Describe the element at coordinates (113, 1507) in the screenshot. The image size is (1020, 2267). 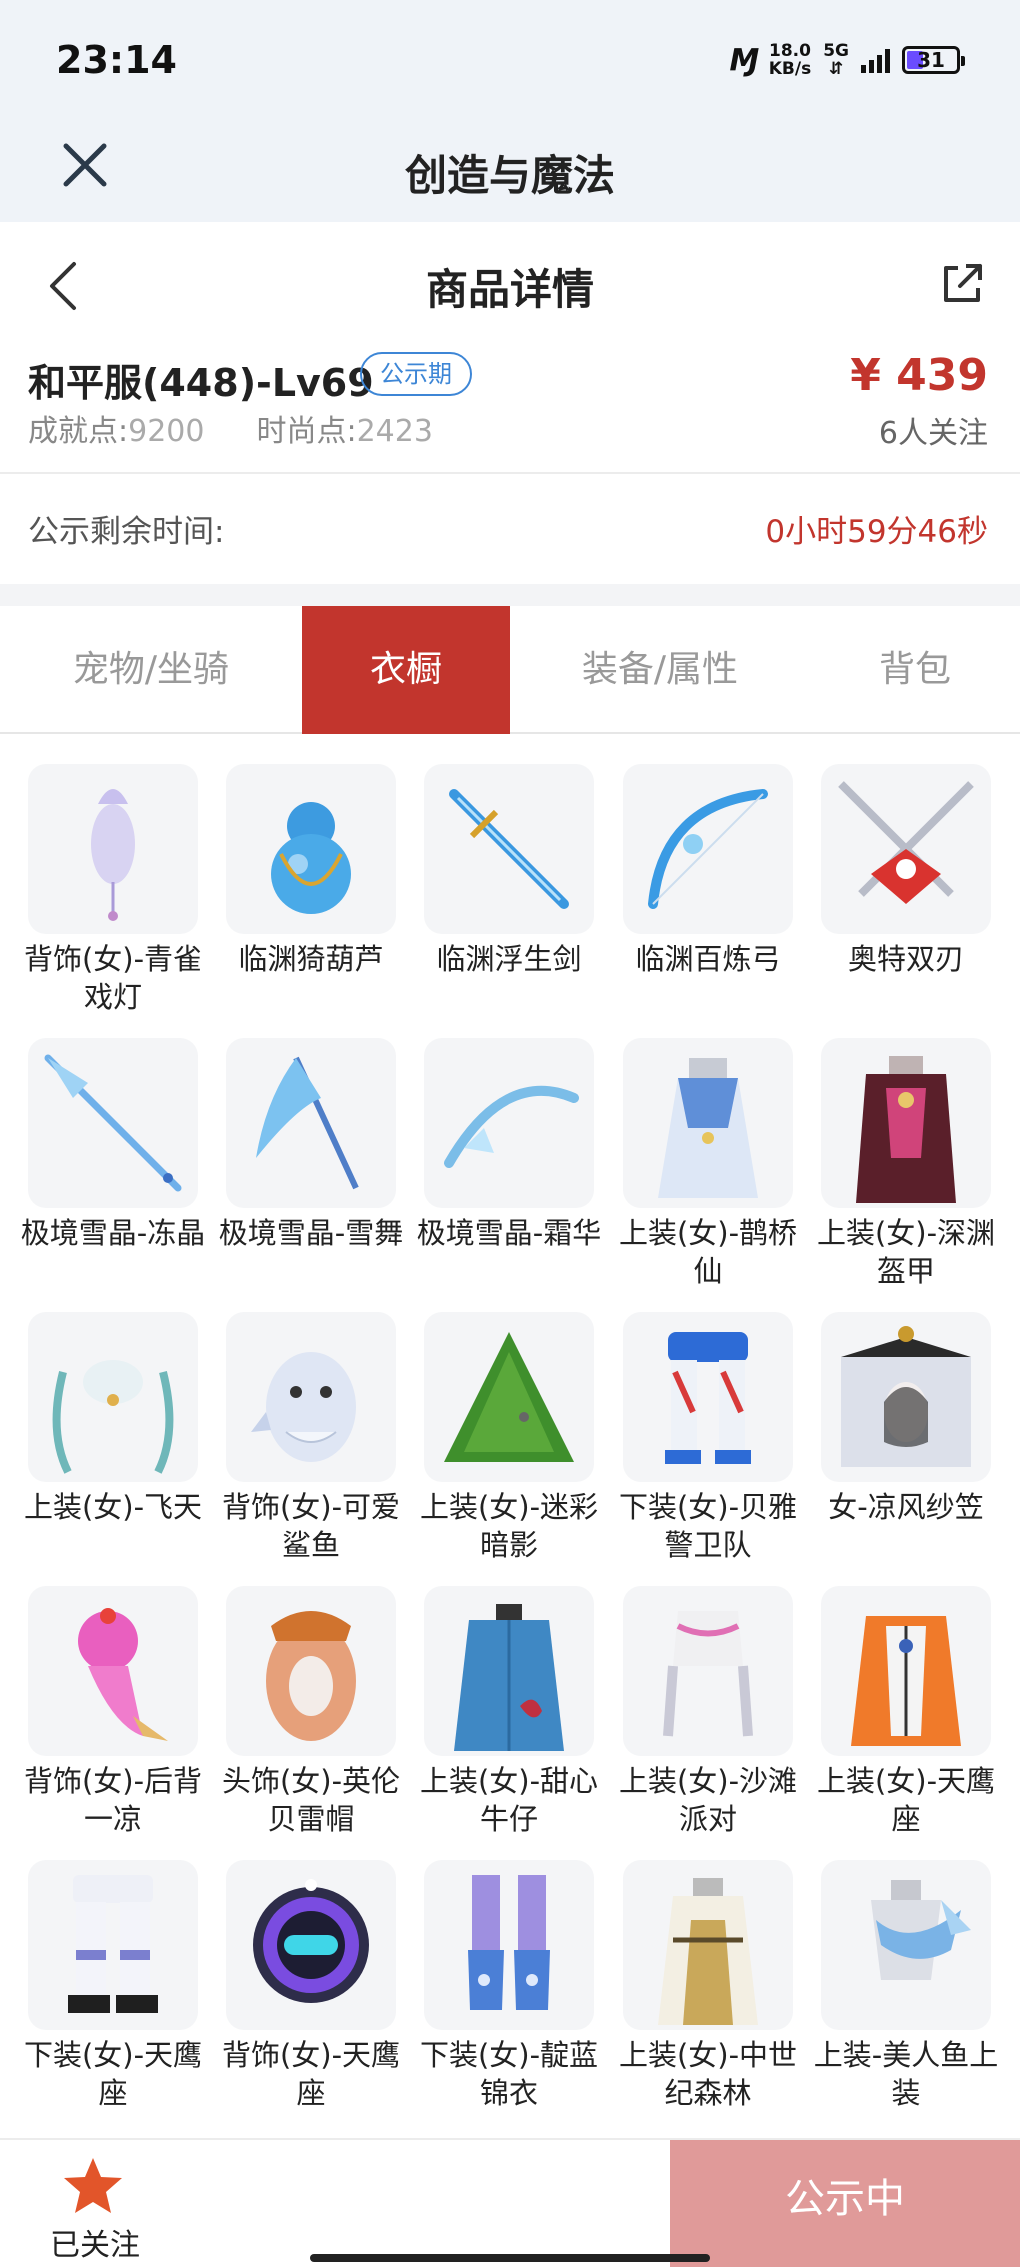
I see `wardrobe-item-label: 上装(女)-飞天` at that location.